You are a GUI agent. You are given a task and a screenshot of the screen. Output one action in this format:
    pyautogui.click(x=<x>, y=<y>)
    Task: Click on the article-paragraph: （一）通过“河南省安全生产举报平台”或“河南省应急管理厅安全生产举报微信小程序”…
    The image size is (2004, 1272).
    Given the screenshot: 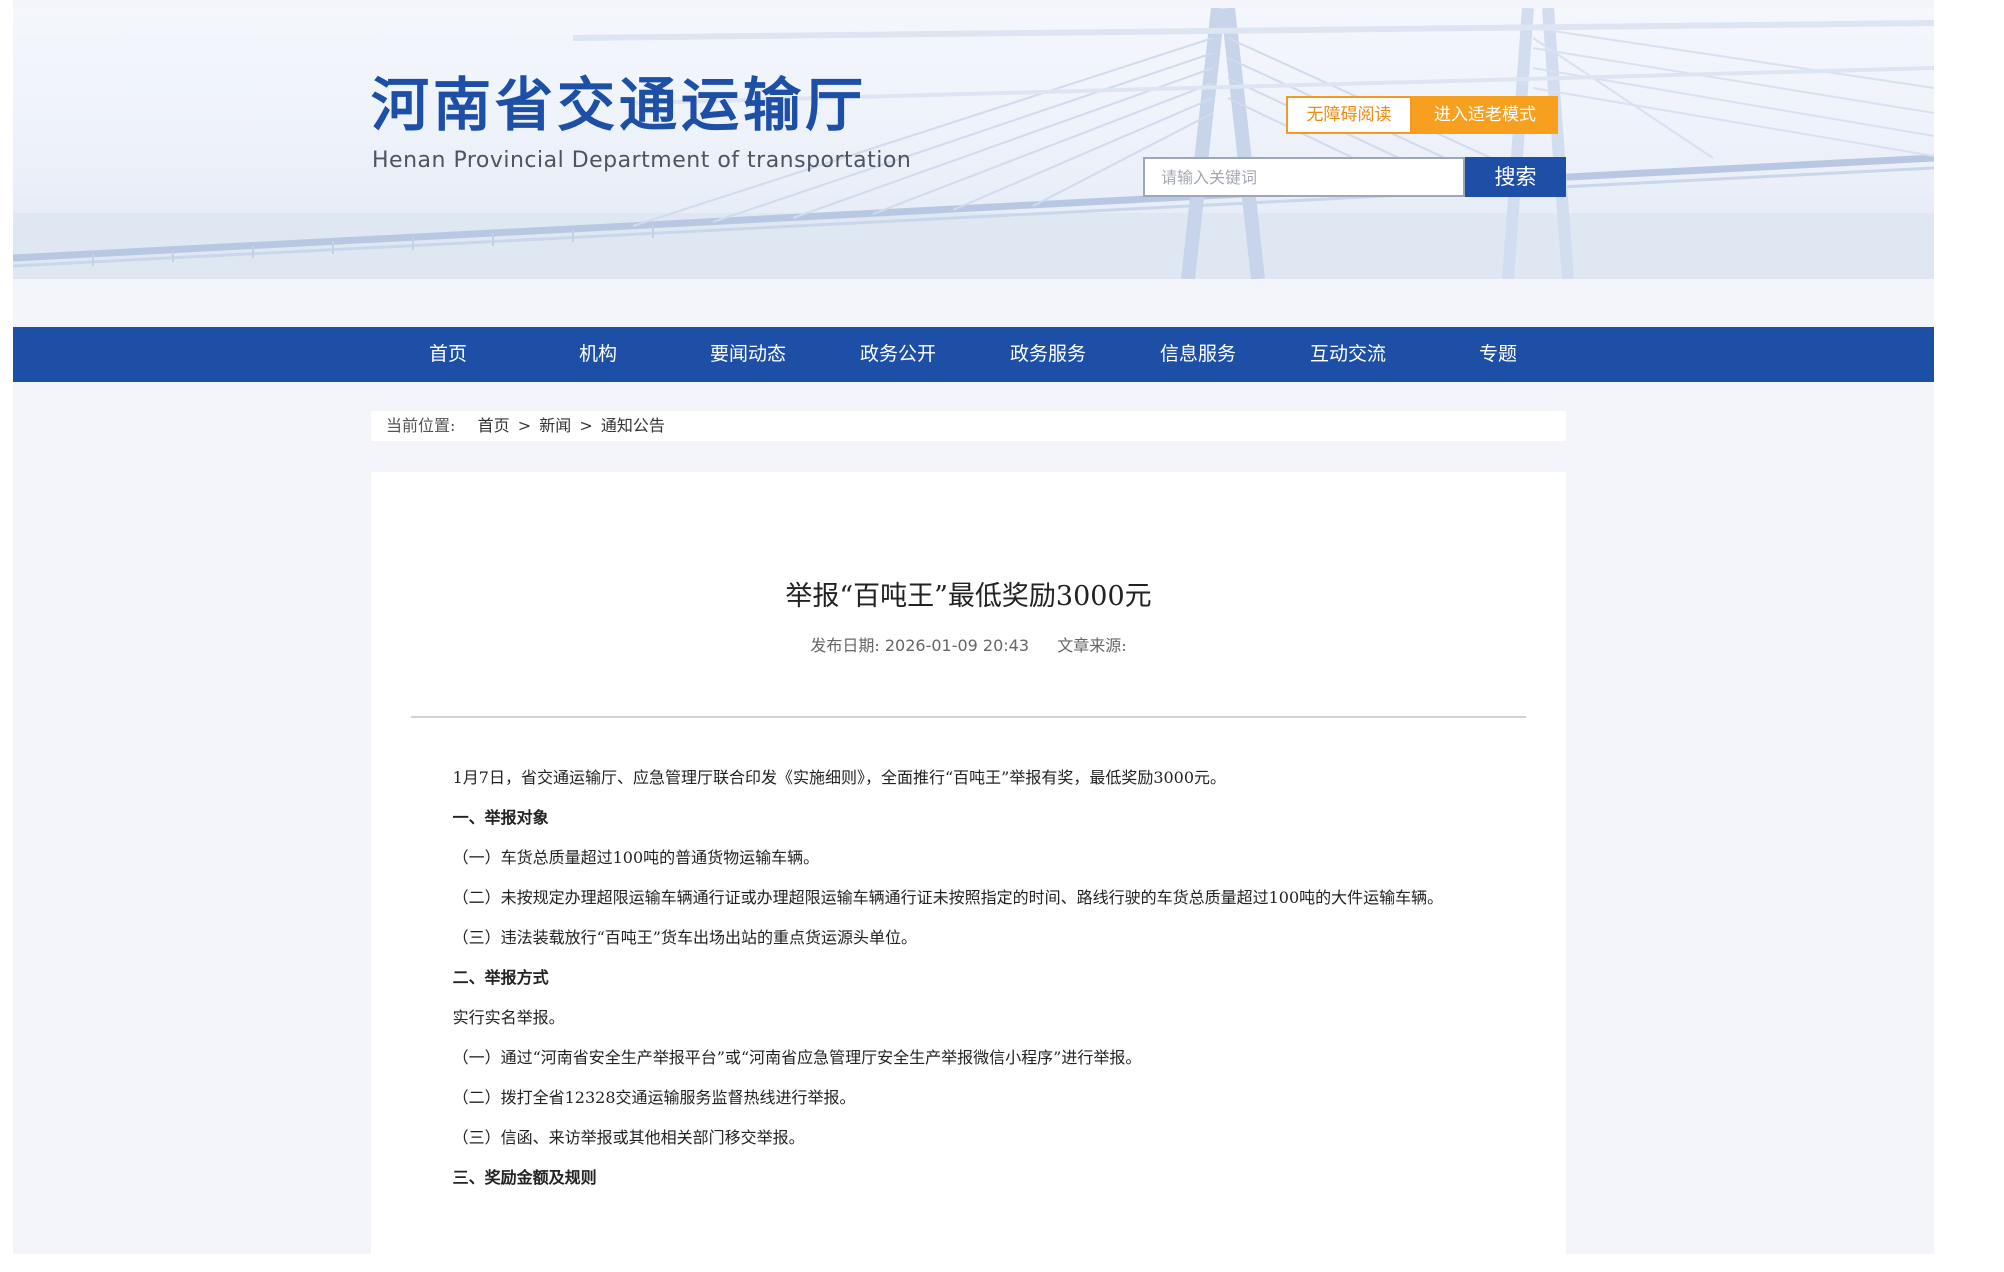 What is the action you would take?
    pyautogui.click(x=797, y=1057)
    